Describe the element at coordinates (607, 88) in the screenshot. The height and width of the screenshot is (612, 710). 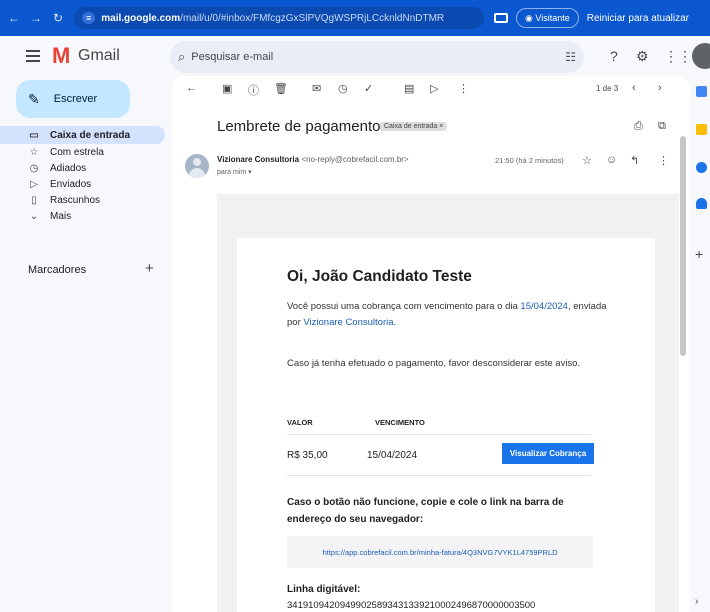
I see `pagination-text: 1 de 3` at that location.